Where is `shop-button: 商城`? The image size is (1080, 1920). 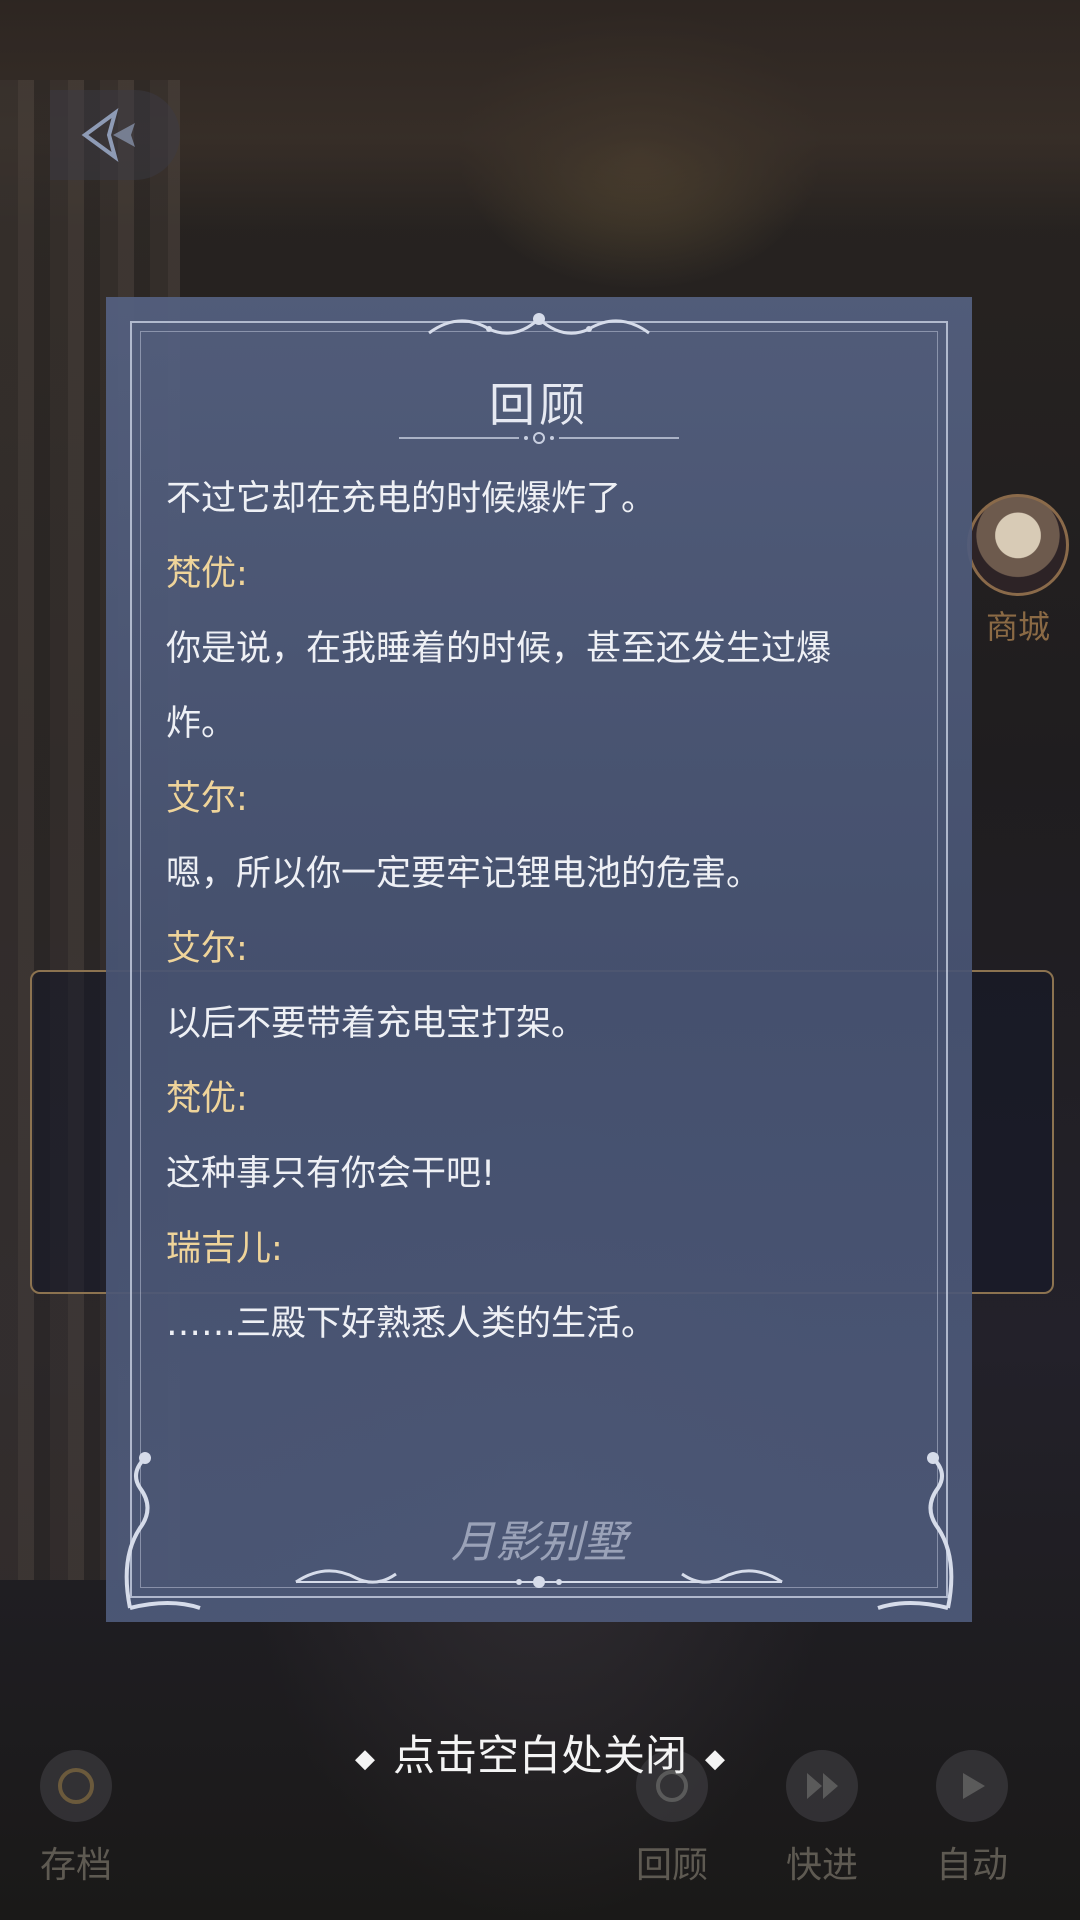 shop-button: 商城 is located at coordinates (1018, 571).